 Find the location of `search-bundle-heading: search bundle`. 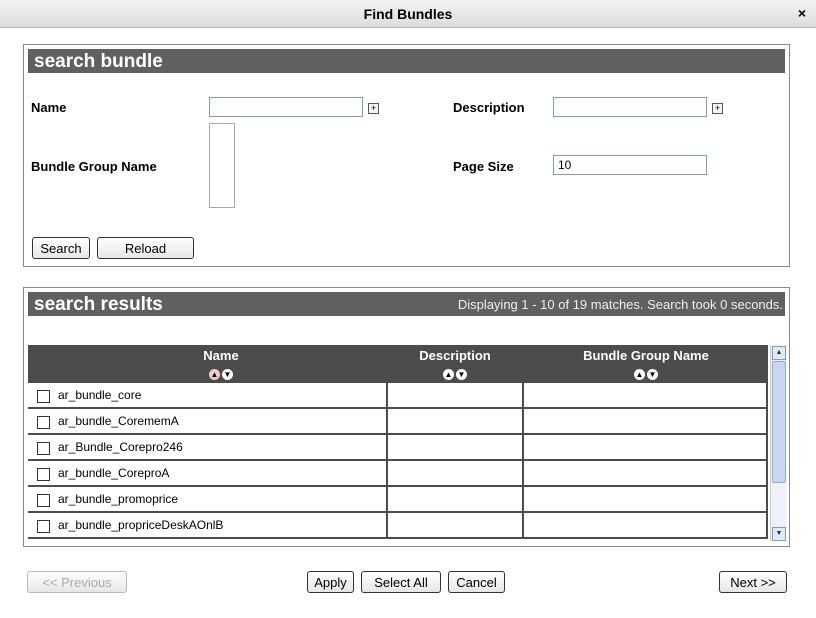

search-bundle-heading: search bundle is located at coordinates (98, 61).